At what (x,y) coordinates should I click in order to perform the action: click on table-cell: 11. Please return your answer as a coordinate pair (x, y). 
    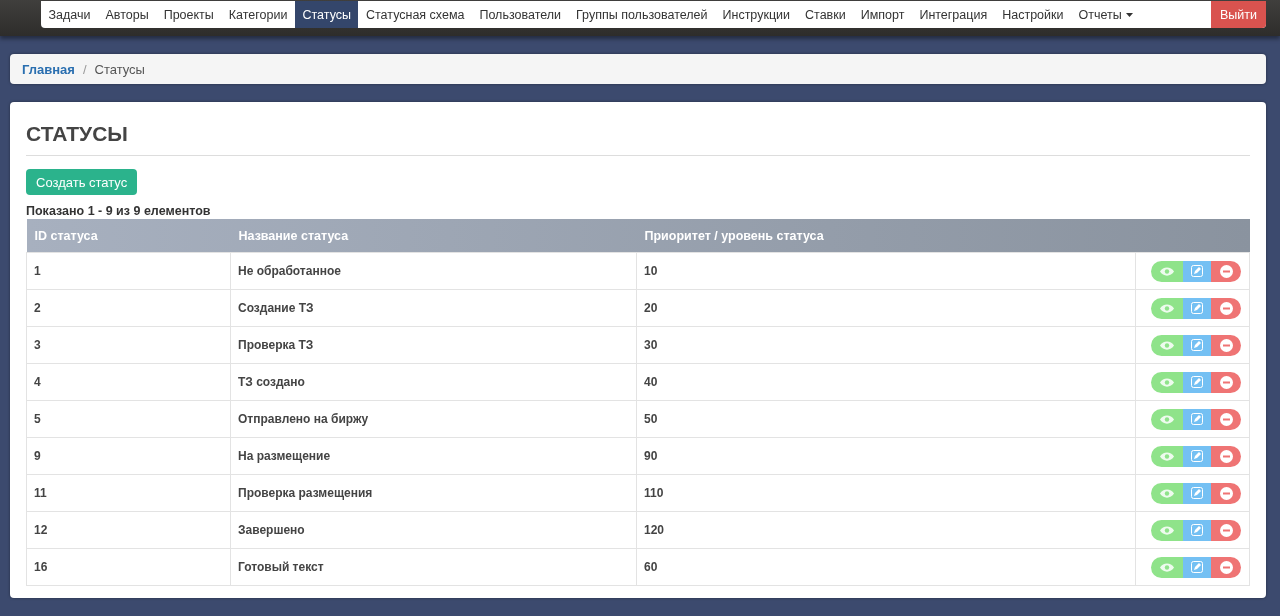
    Looking at the image, I should click on (40, 493).